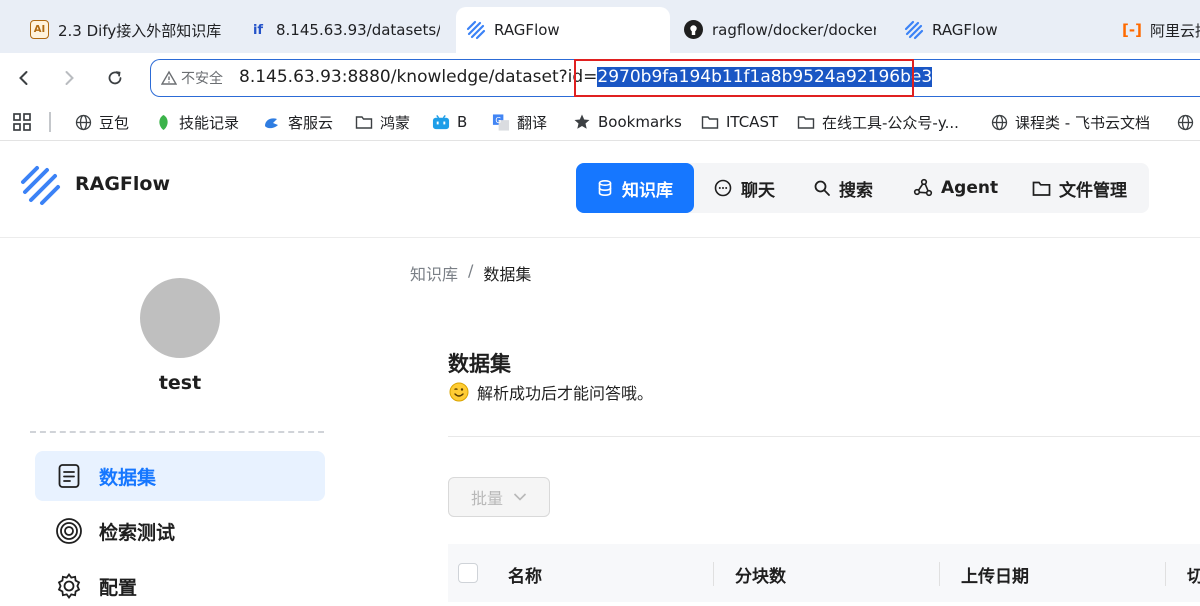 The width and height of the screenshot is (1200, 606). Describe the element at coordinates (605, 188) in the screenshot. I see `database-icon` at that location.